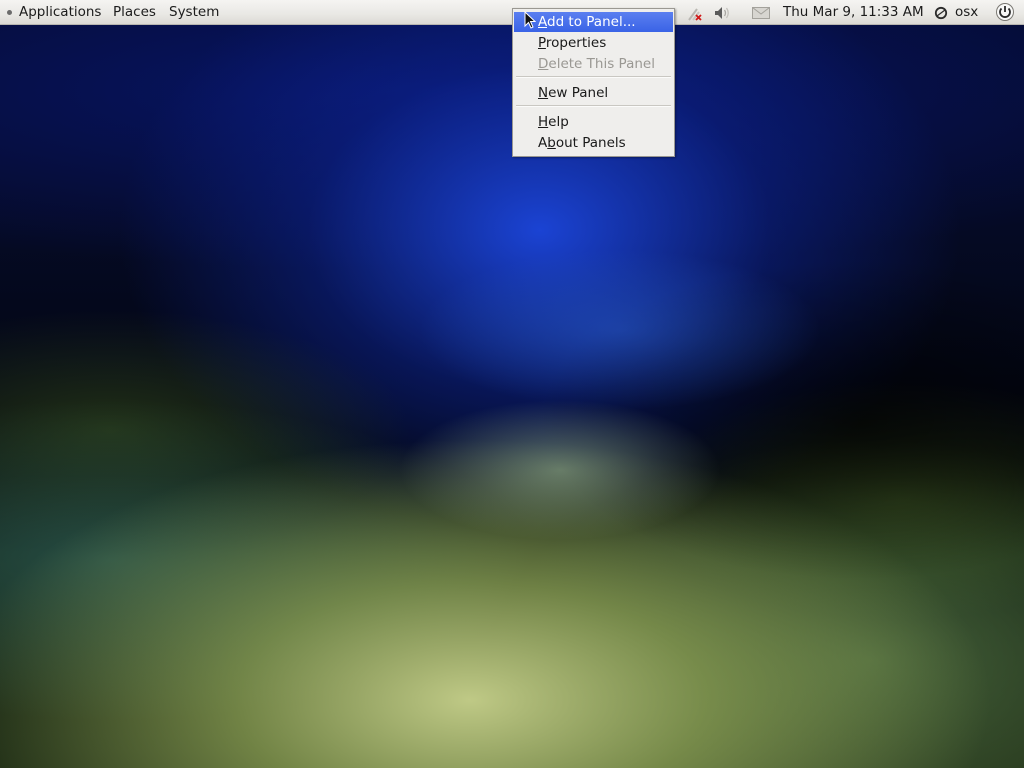 The image size is (1024, 768). What do you see at coordinates (941, 13) in the screenshot?
I see `user-icon` at bounding box center [941, 13].